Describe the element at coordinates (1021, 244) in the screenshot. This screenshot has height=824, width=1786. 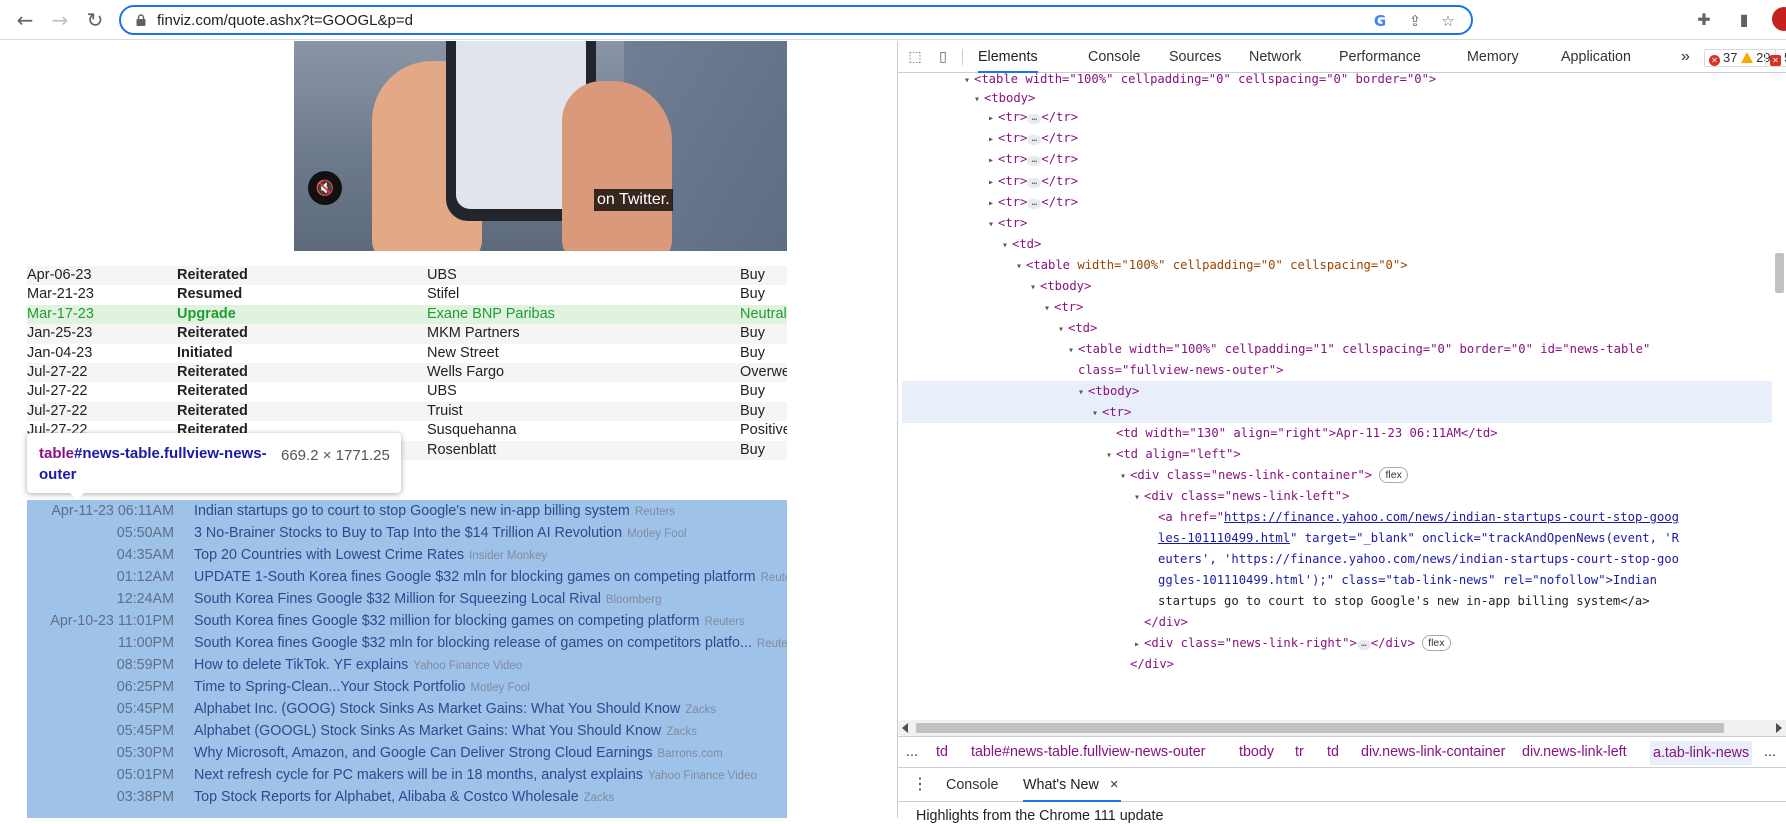
I see `dom-node-td: ▾ <td>` at that location.